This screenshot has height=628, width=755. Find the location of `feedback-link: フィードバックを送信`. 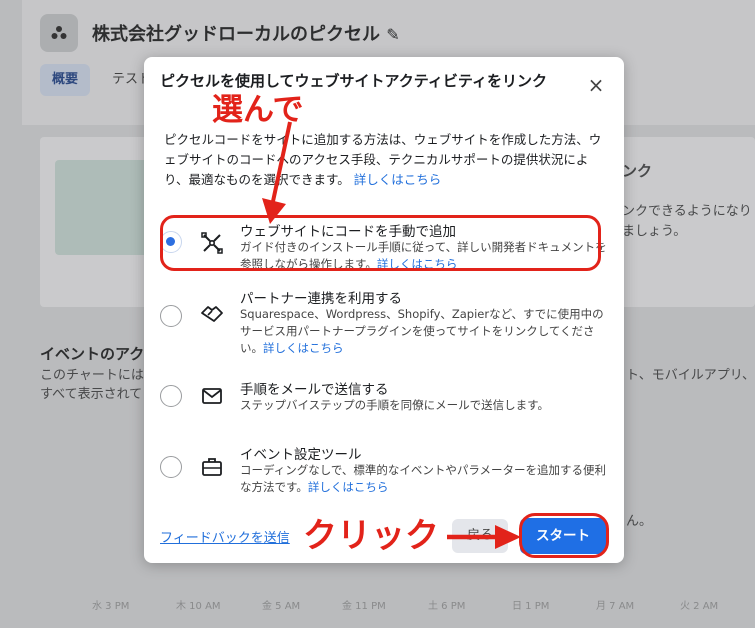

feedback-link: フィードバックを送信 is located at coordinates (225, 536).